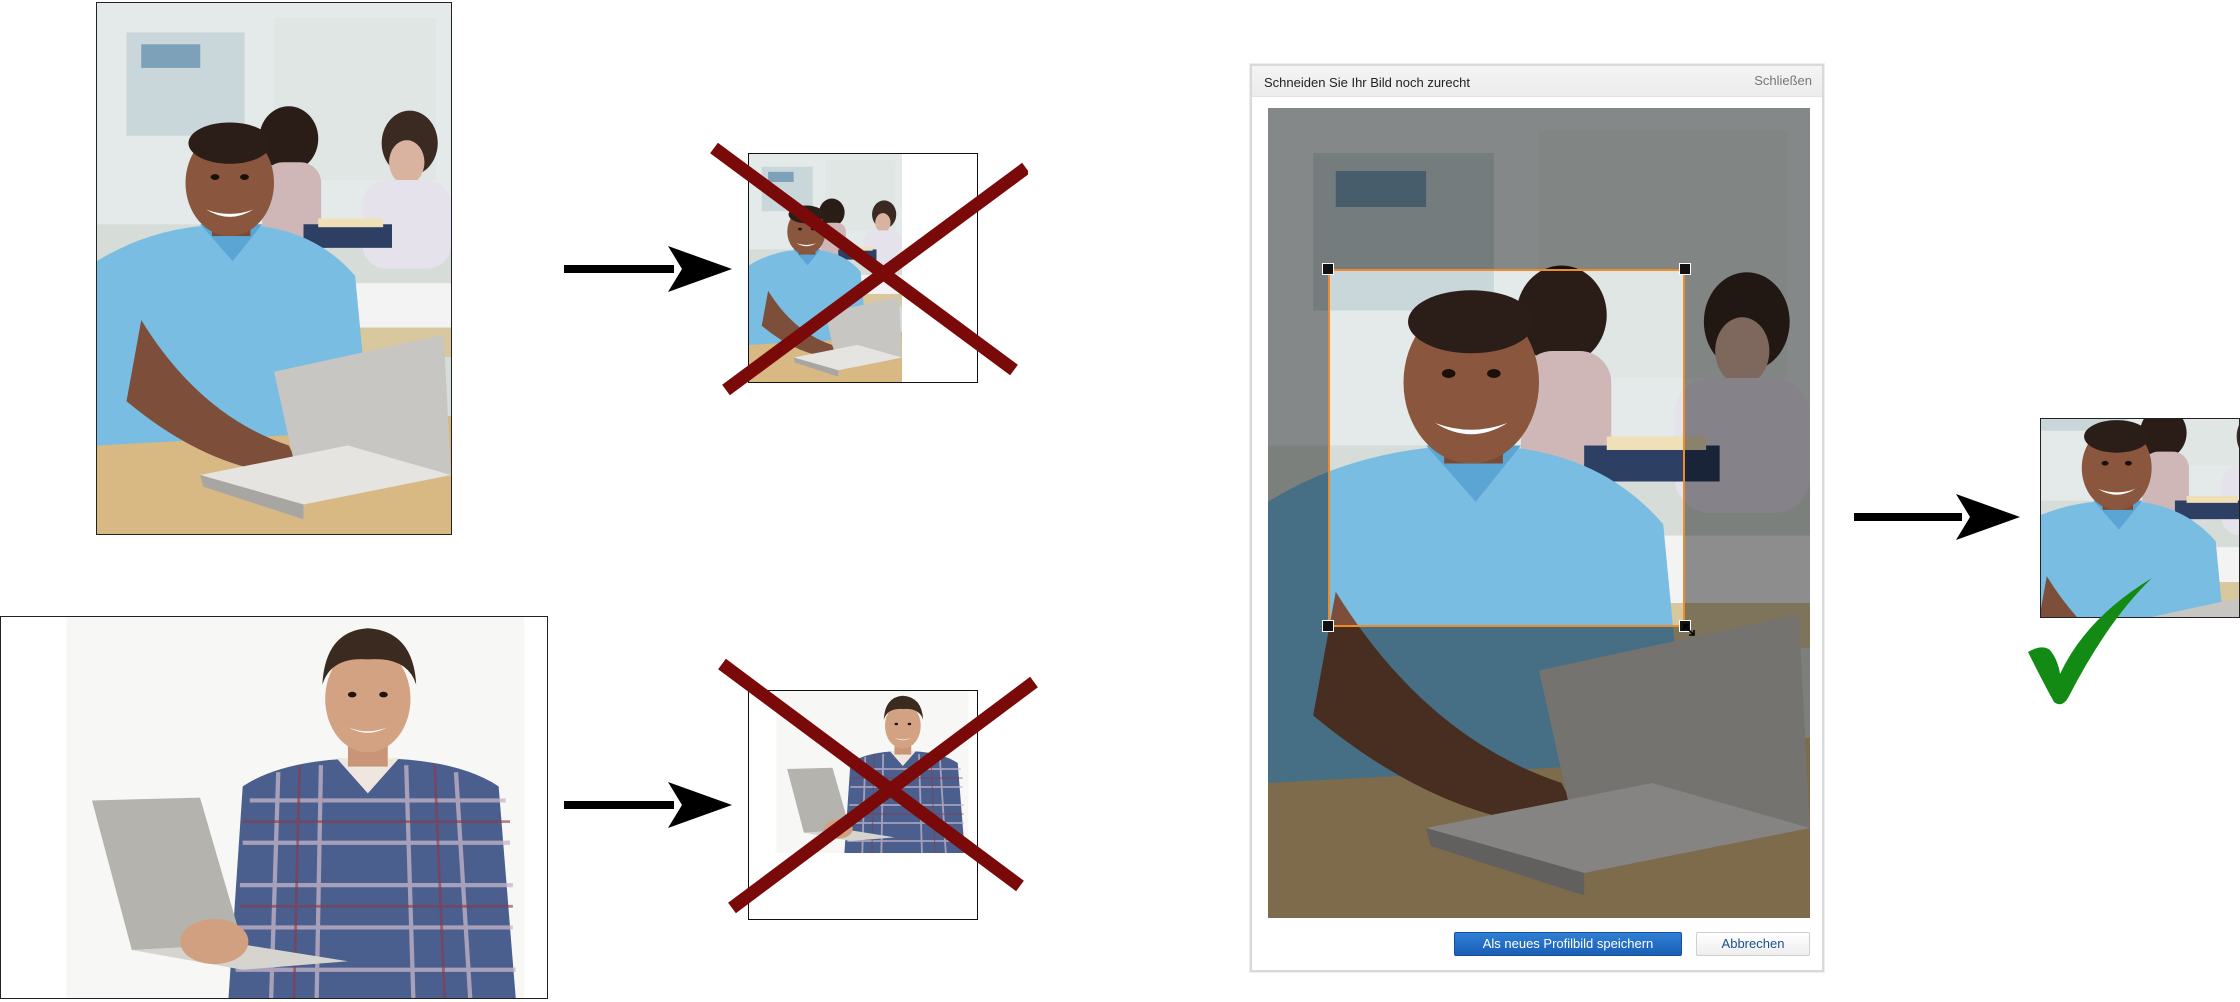  Describe the element at coordinates (1783, 80) in the screenshot. I see `close-link: Schließen` at that location.